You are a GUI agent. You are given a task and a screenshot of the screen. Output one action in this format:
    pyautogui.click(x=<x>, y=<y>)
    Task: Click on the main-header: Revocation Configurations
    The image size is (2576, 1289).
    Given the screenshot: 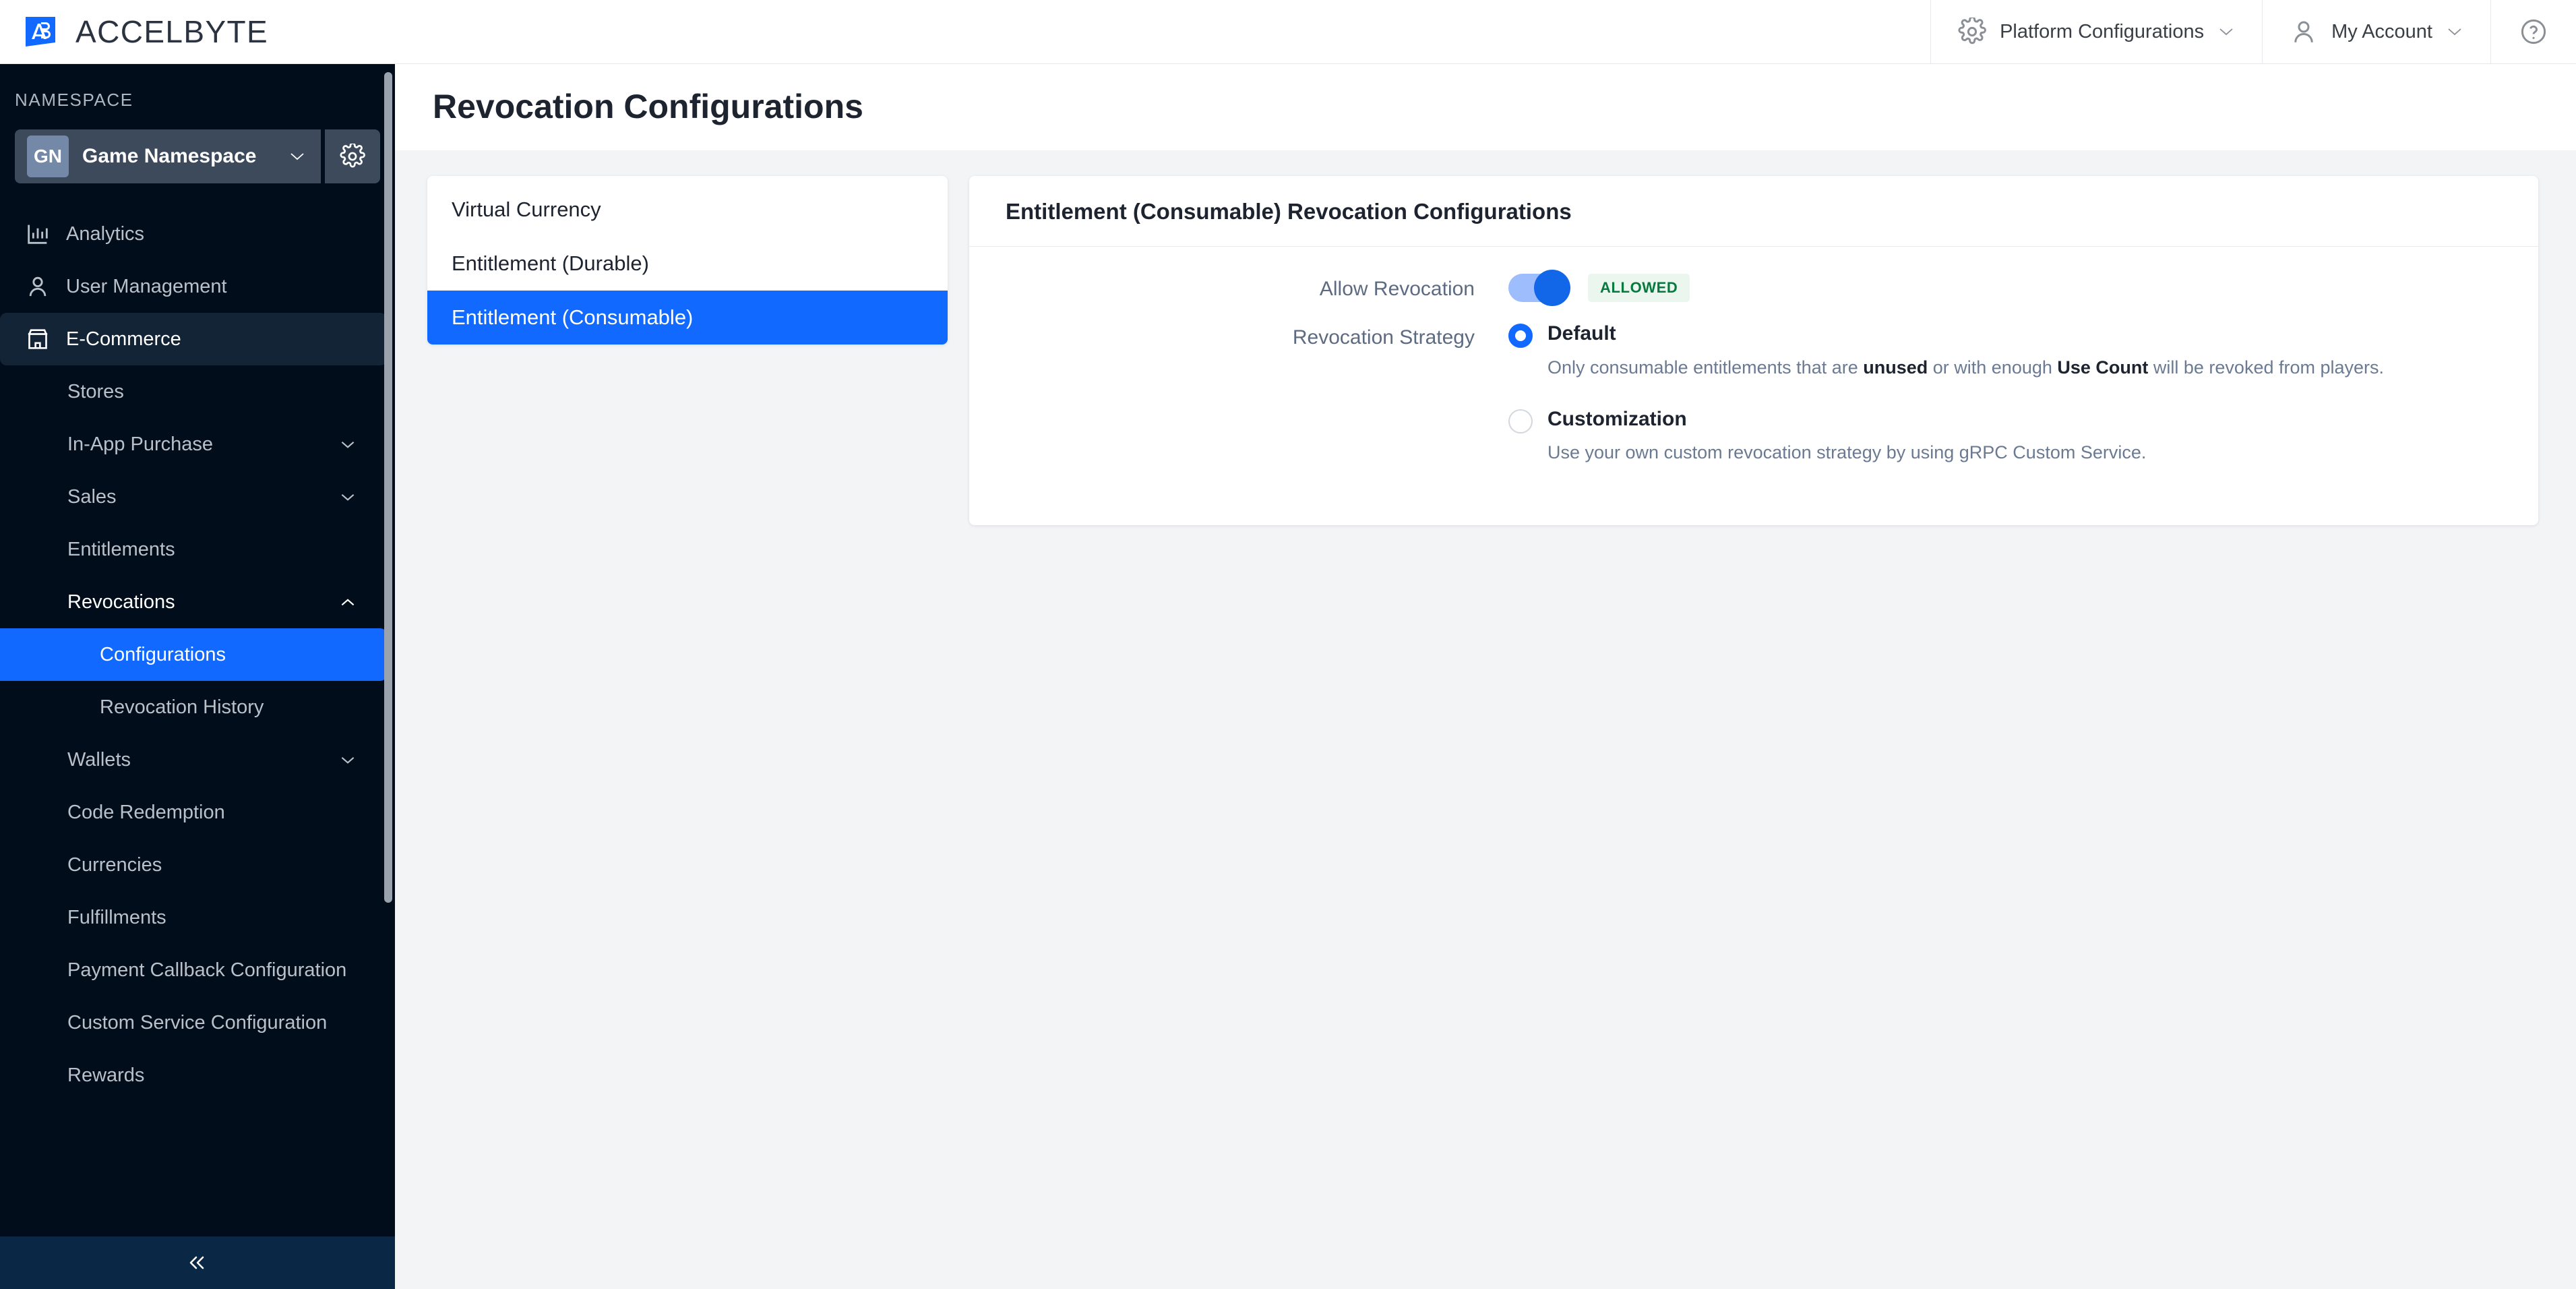 What is the action you would take?
    pyautogui.click(x=1486, y=107)
    